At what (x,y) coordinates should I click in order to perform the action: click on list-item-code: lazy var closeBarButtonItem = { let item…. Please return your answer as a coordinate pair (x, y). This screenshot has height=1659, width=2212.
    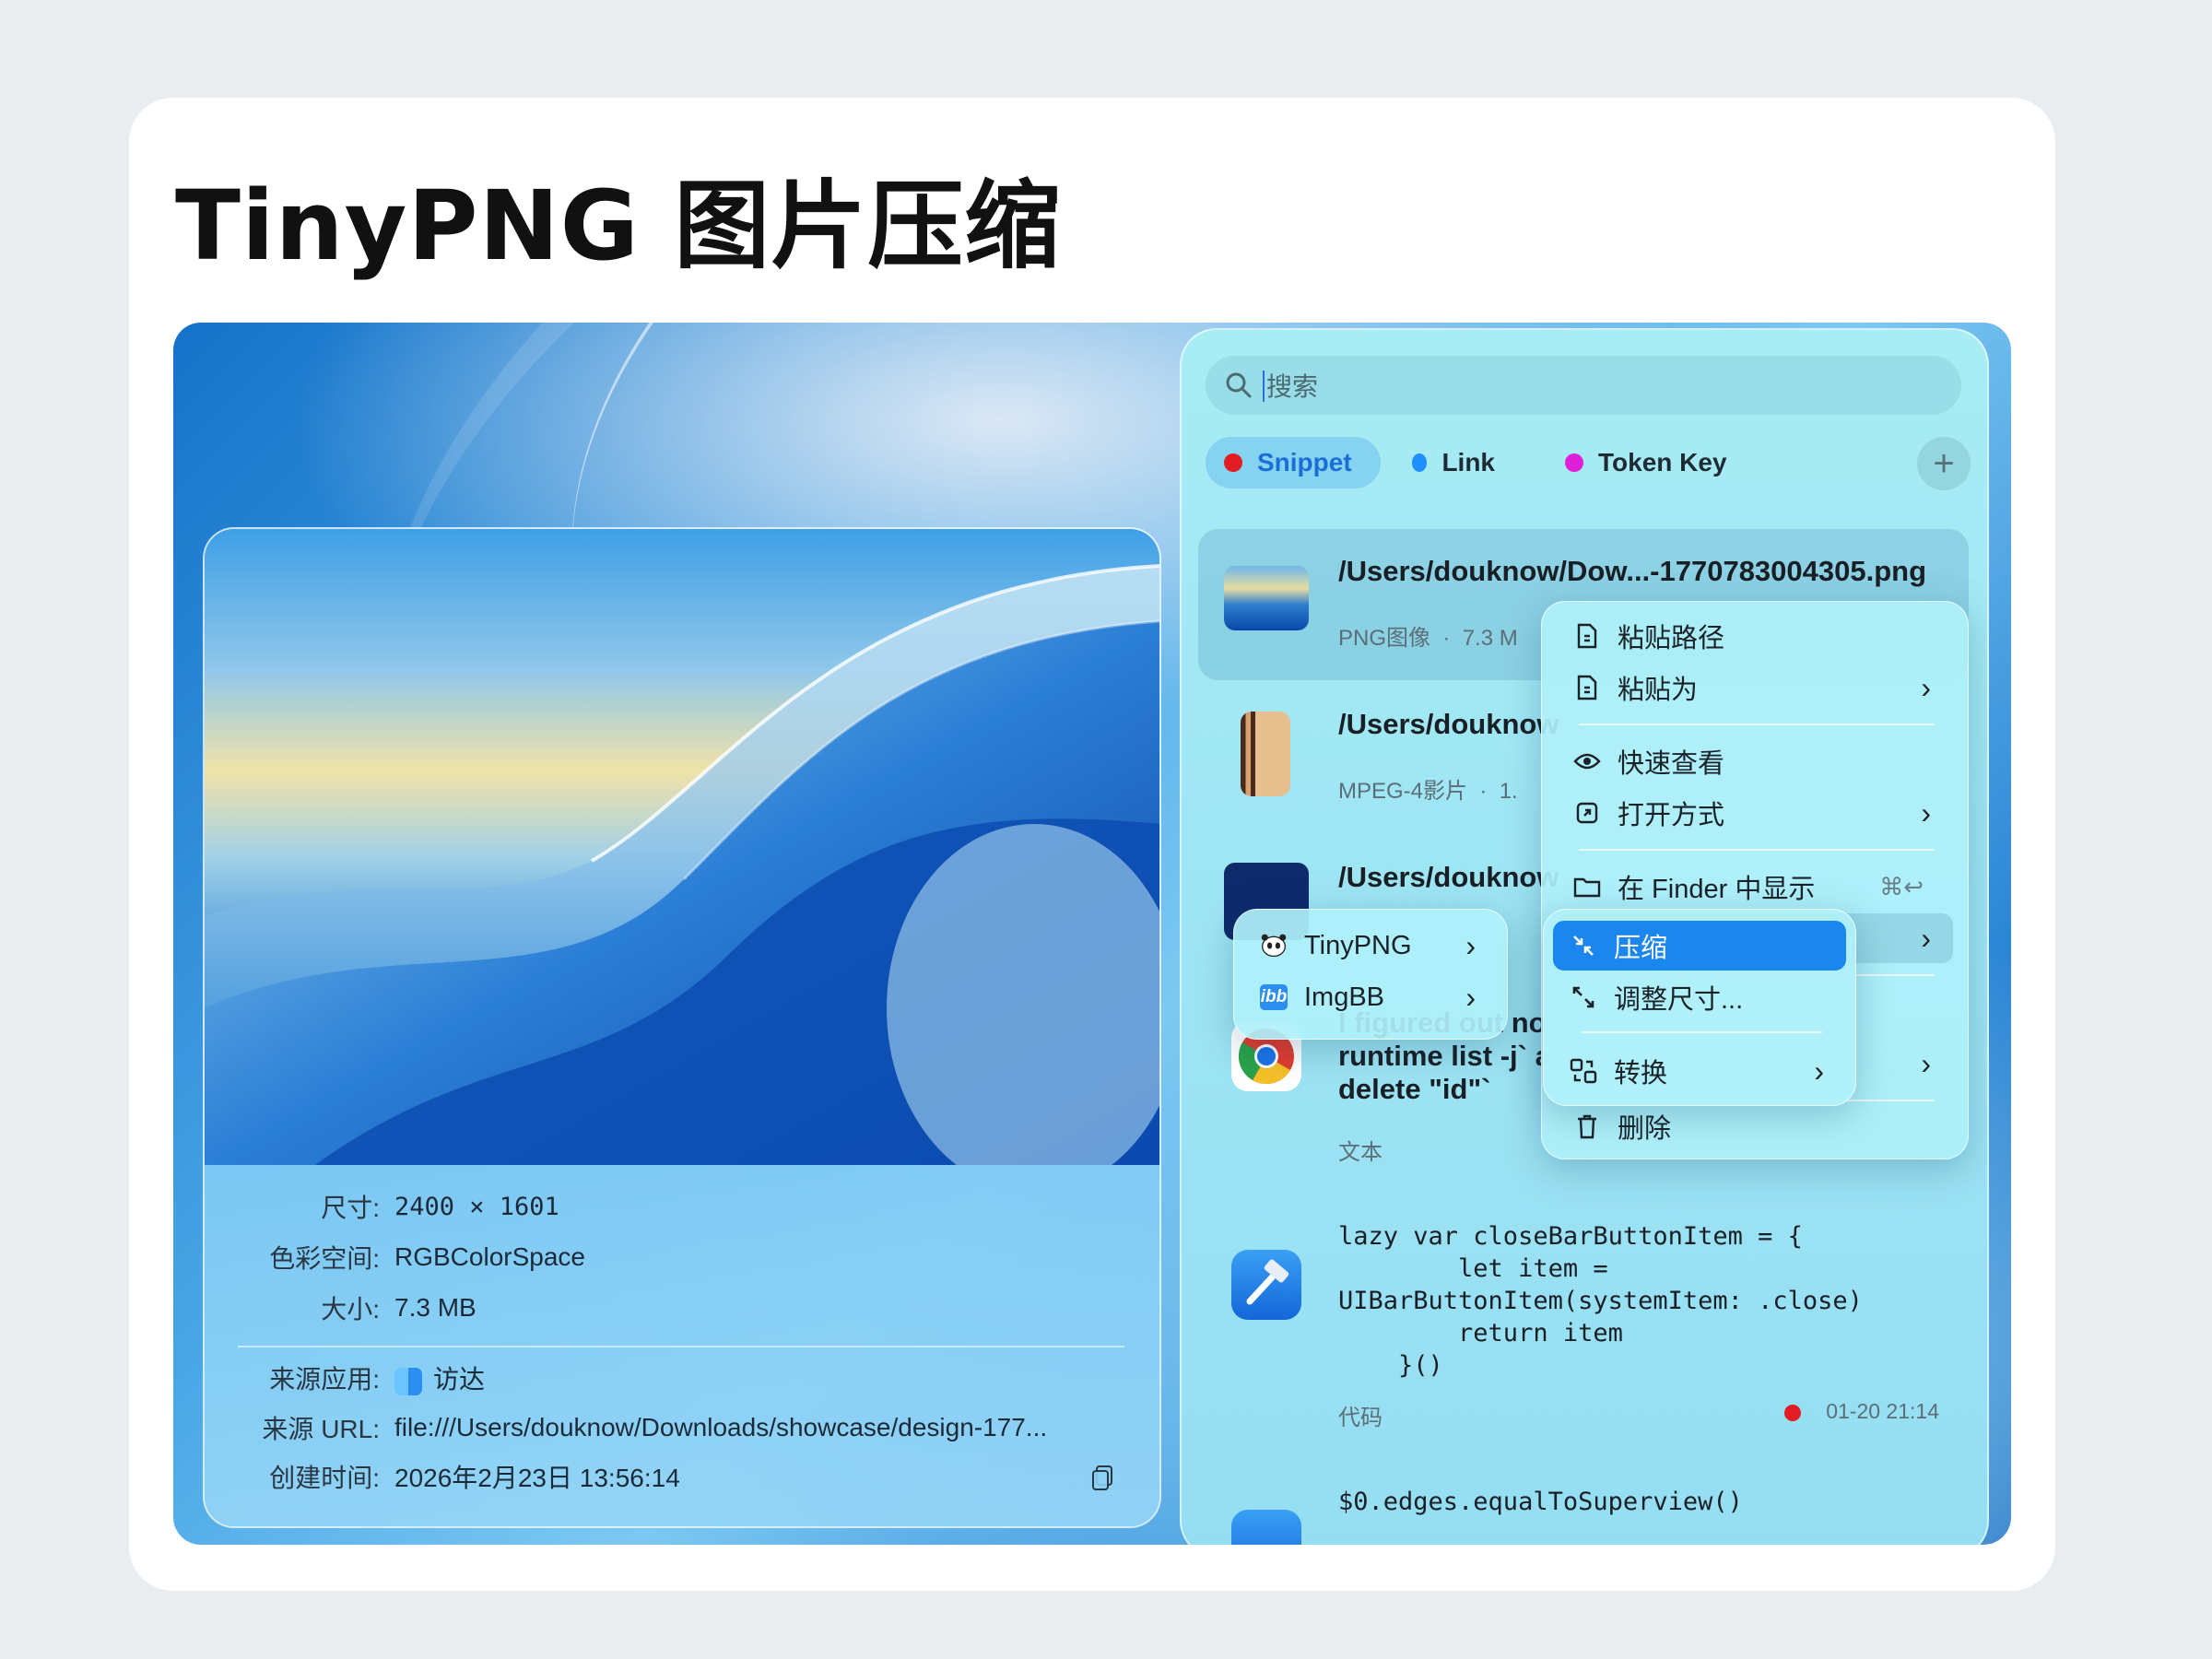
    Looking at the image, I should click on (1583, 1335).